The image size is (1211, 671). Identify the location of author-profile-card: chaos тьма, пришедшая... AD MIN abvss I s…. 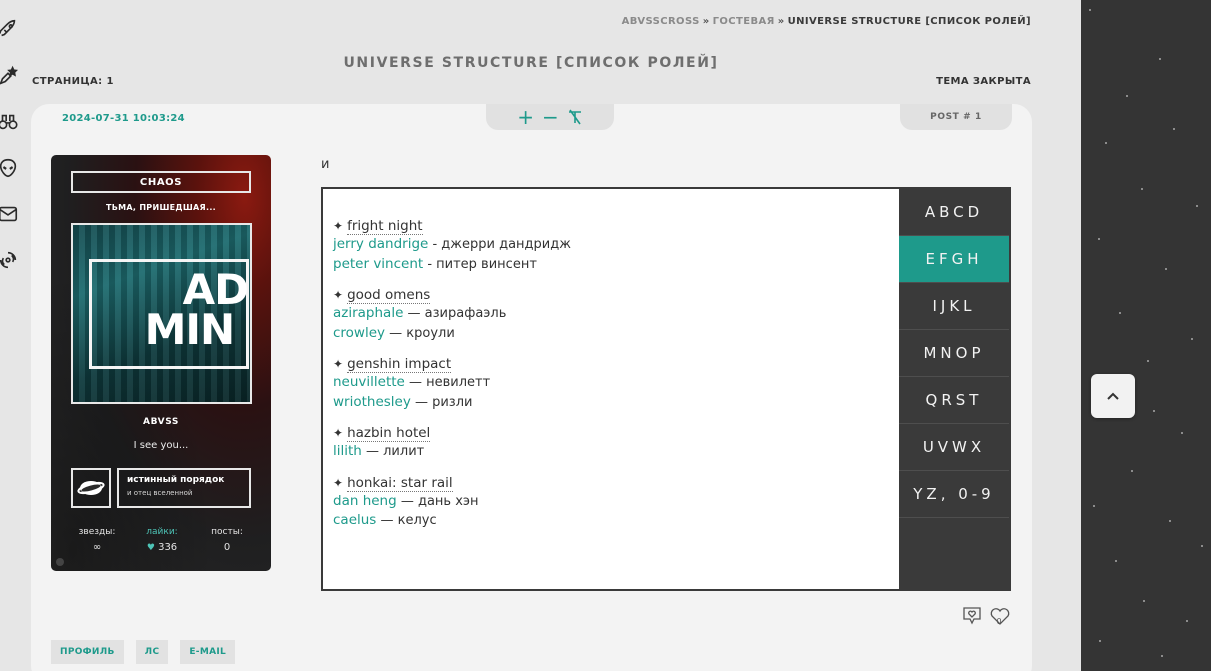
(161, 363).